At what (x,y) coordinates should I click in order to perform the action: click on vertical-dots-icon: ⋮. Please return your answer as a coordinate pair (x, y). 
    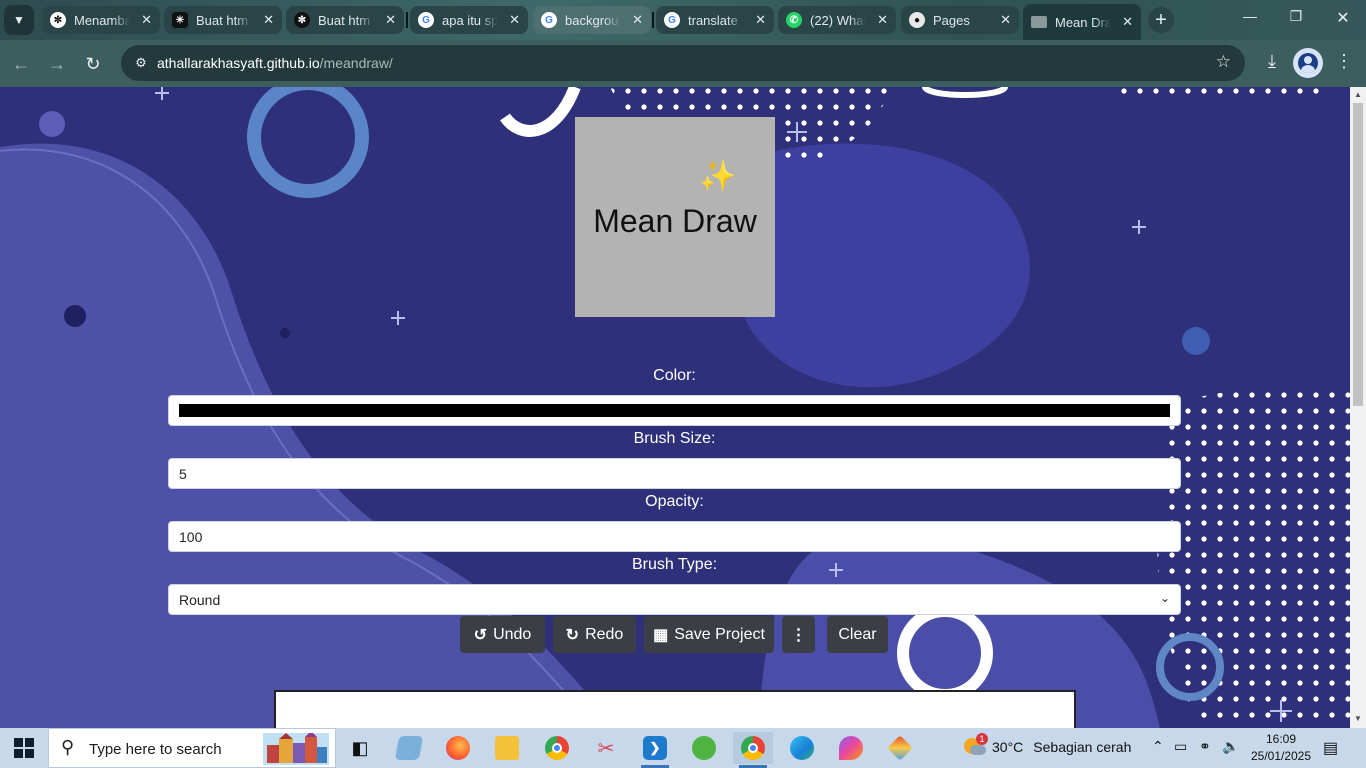
    Looking at the image, I should click on (798, 635).